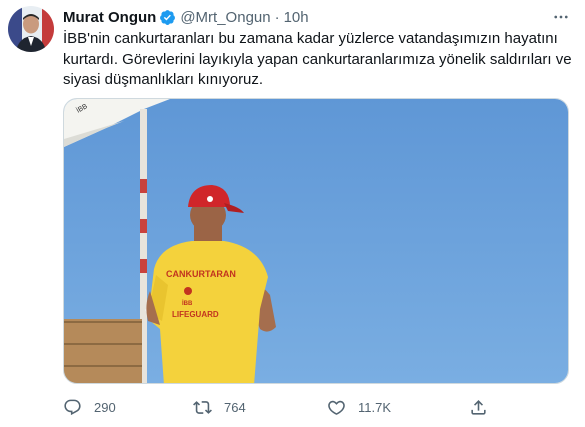 This screenshot has width=585, height=427. I want to click on verified-badge-icon, so click(167, 17).